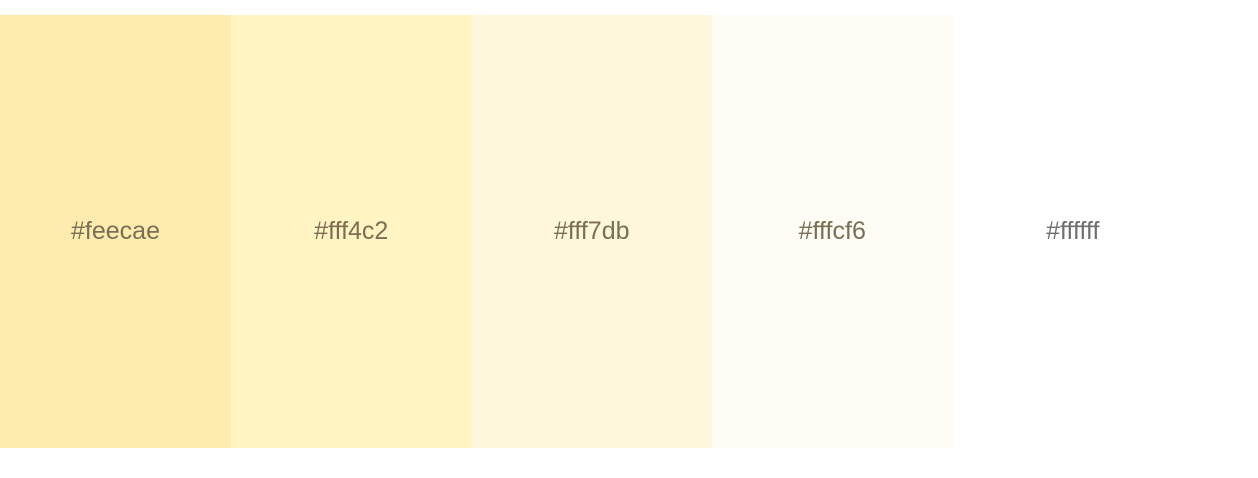  I want to click on swatch-label: #ffffff, so click(1073, 231).